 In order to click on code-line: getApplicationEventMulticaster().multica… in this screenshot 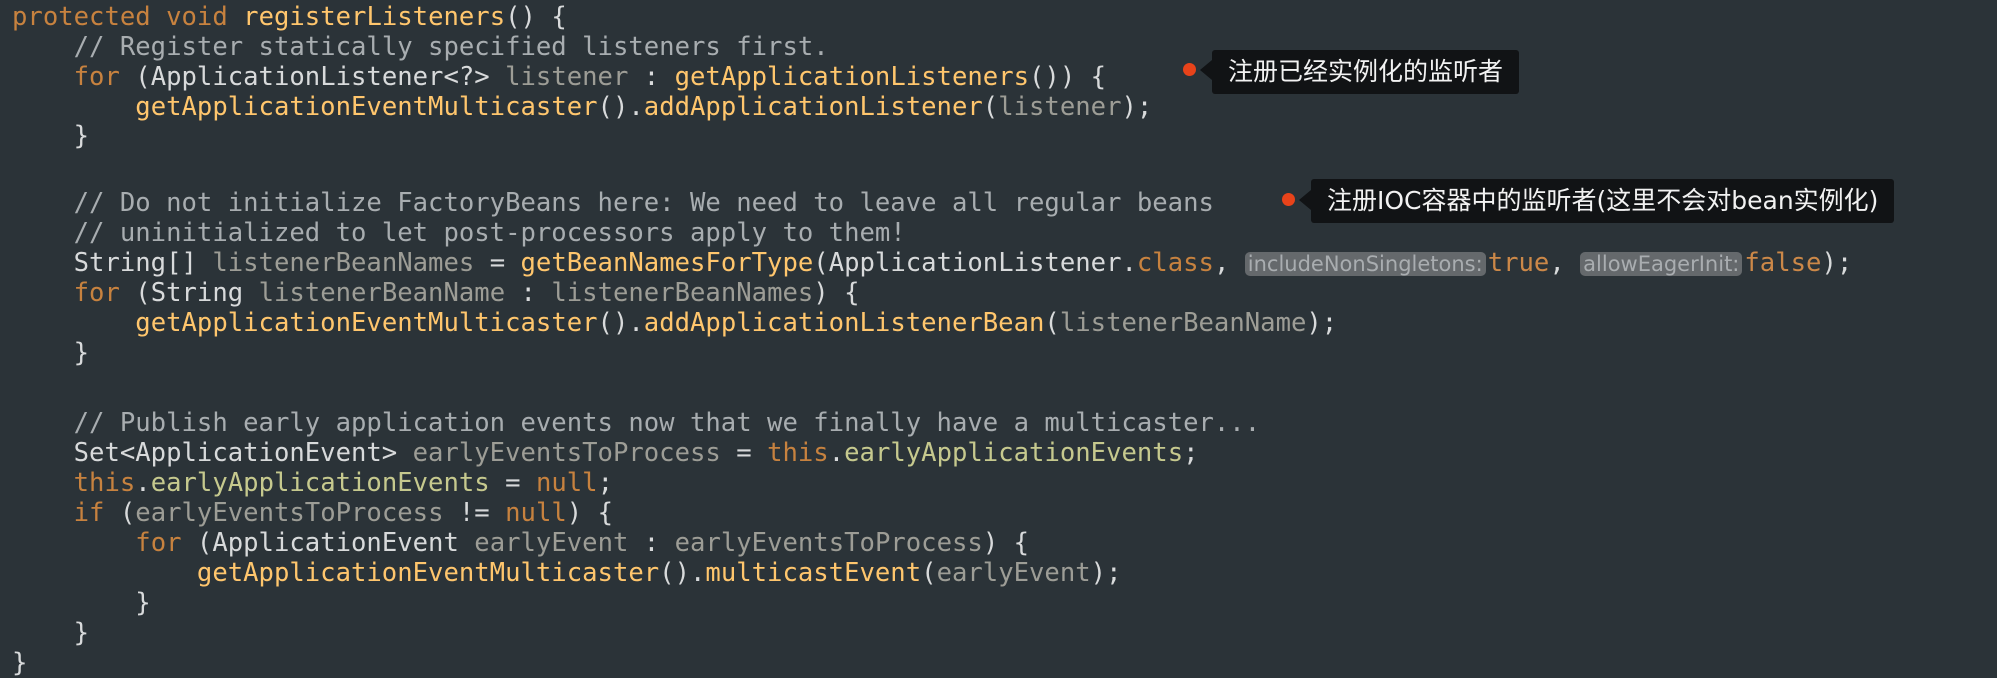, I will do `click(567, 573)`.